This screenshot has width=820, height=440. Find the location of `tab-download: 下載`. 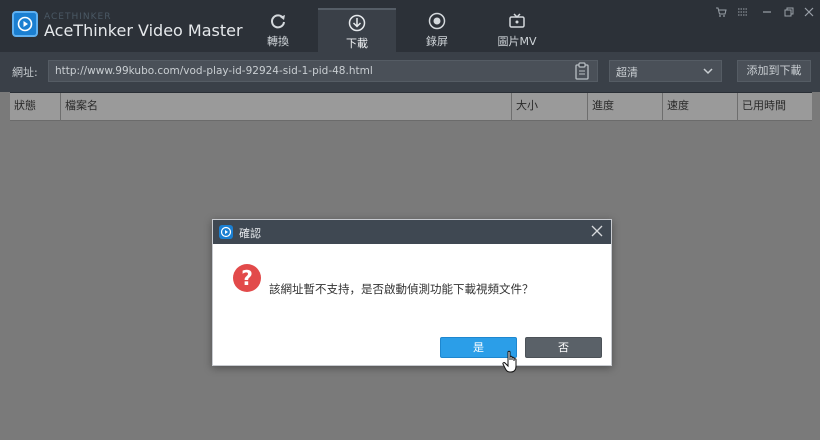

tab-download: 下載 is located at coordinates (357, 30).